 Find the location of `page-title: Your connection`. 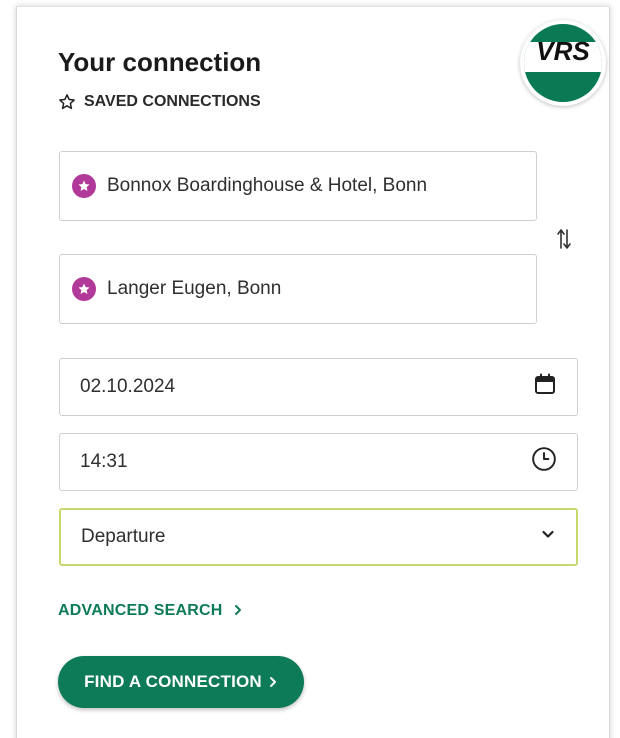

page-title: Your connection is located at coordinates (160, 62).